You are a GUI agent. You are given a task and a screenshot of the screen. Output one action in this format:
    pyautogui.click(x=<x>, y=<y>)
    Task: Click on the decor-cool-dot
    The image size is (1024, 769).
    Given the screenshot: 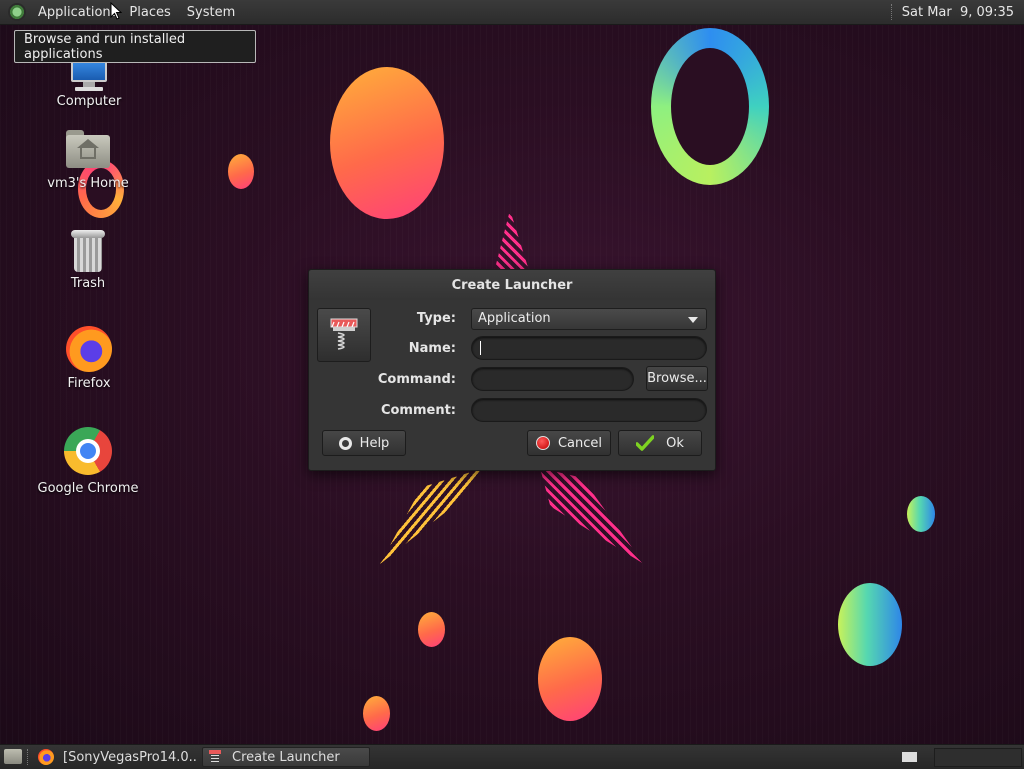 What is the action you would take?
    pyautogui.click(x=921, y=514)
    